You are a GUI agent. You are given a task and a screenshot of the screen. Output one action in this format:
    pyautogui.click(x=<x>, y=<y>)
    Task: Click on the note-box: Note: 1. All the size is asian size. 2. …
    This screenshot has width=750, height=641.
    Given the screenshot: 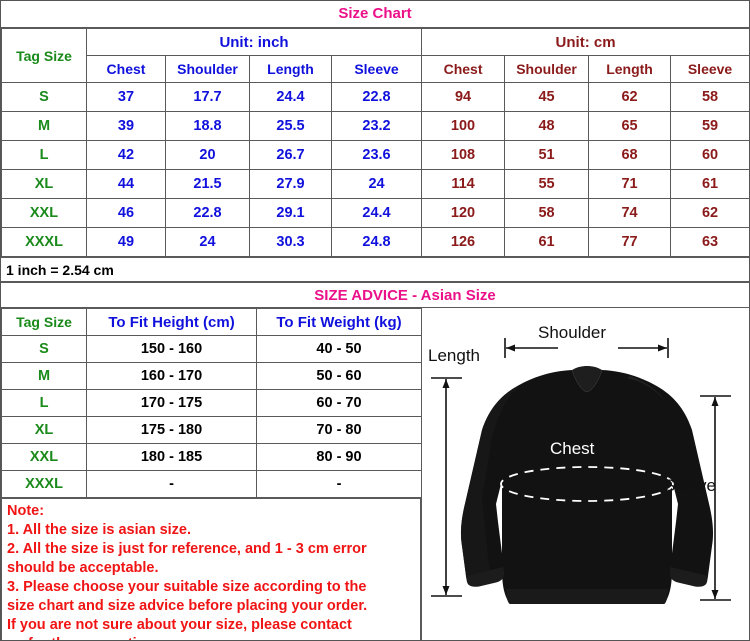 What is the action you would take?
    pyautogui.click(x=211, y=569)
    